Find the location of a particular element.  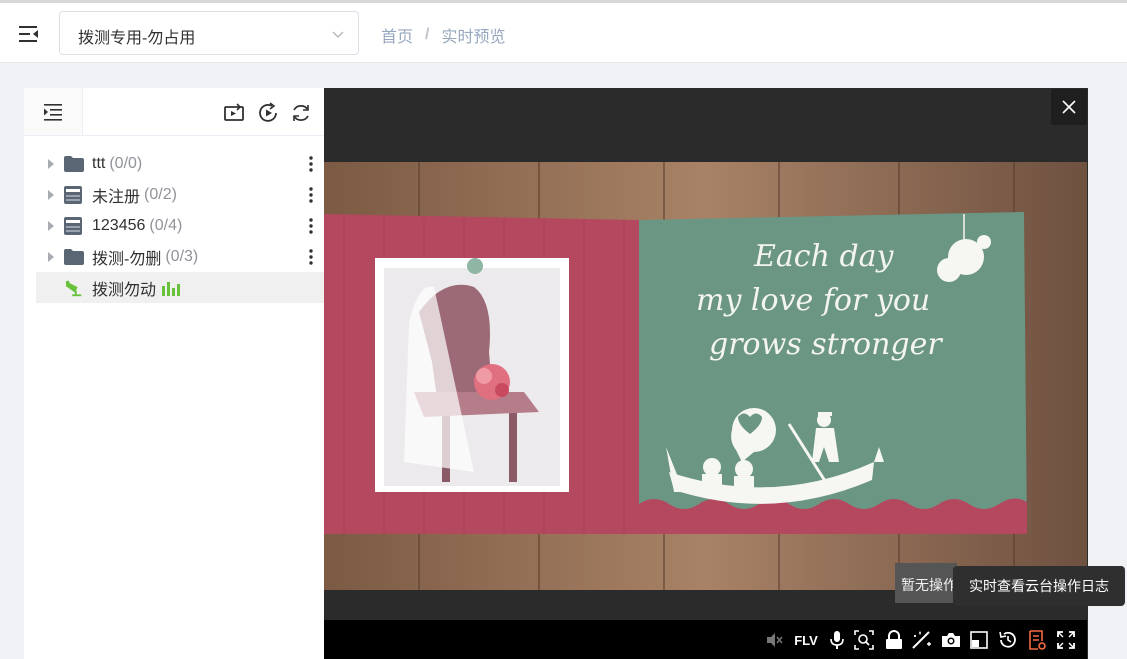

player-control-bar: FLV is located at coordinates (705, 639).